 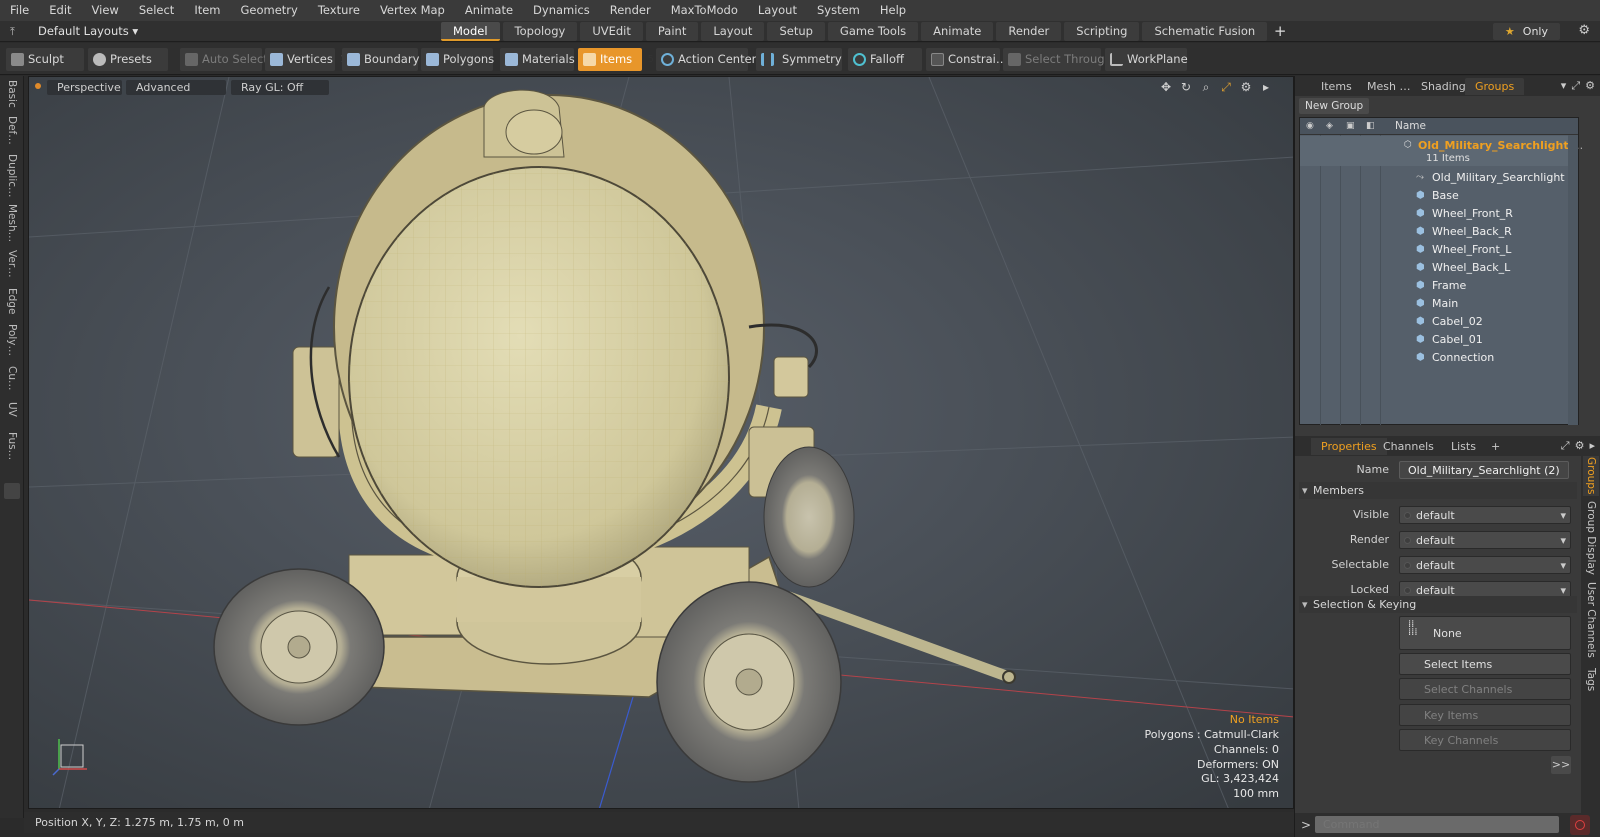 What do you see at coordinates (156, 10) in the screenshot?
I see `menu-select: Select` at bounding box center [156, 10].